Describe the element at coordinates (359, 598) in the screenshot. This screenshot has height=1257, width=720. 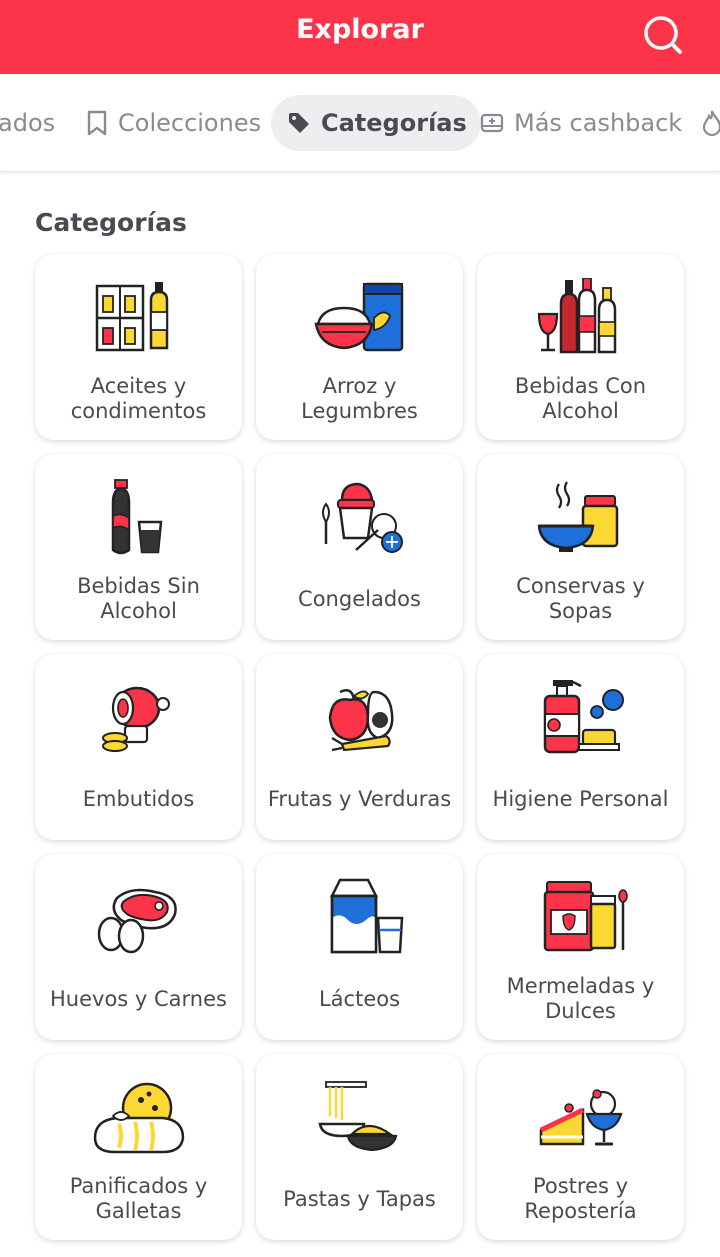
I see `category-label: Congelados` at that location.